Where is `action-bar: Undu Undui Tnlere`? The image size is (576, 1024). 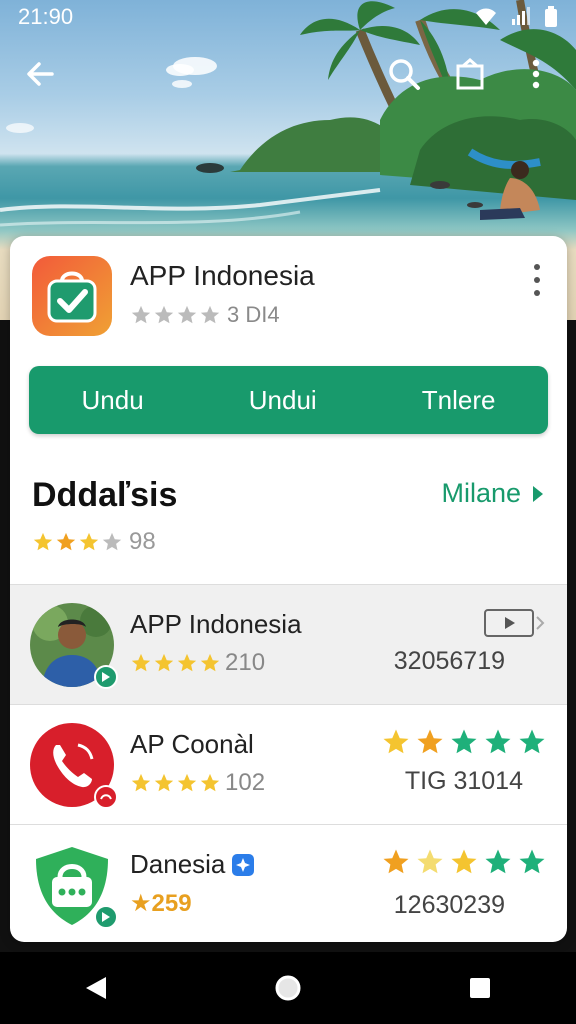 action-bar: Undu Undui Tnlere is located at coordinates (288, 400).